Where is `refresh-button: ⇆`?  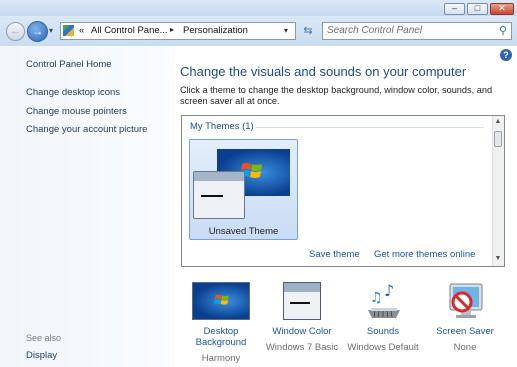
refresh-button: ⇆ is located at coordinates (308, 31).